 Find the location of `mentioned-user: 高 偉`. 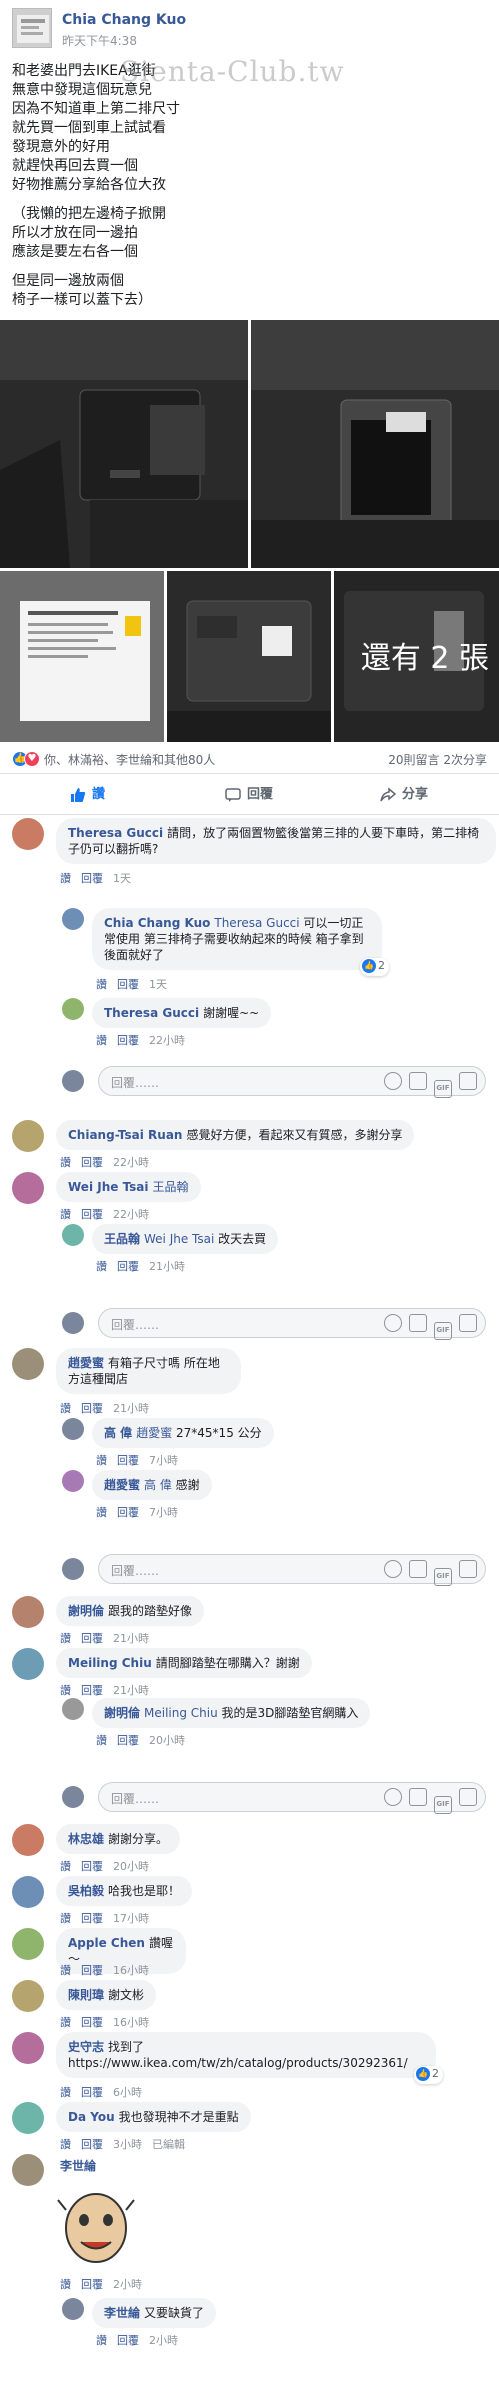

mentioned-user: 高 偉 is located at coordinates (160, 1485).